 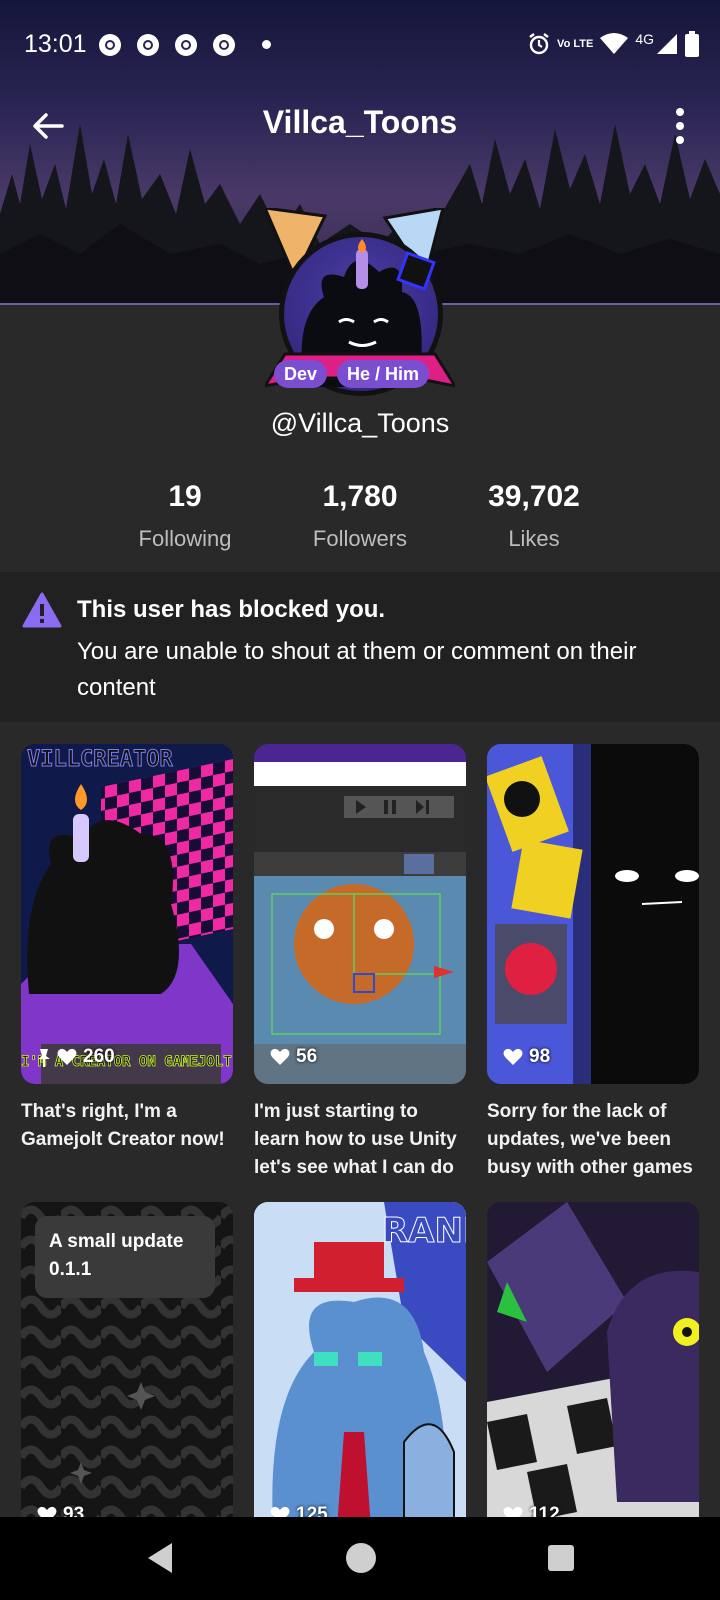 What do you see at coordinates (44, 1058) in the screenshot?
I see `pin-icon` at bounding box center [44, 1058].